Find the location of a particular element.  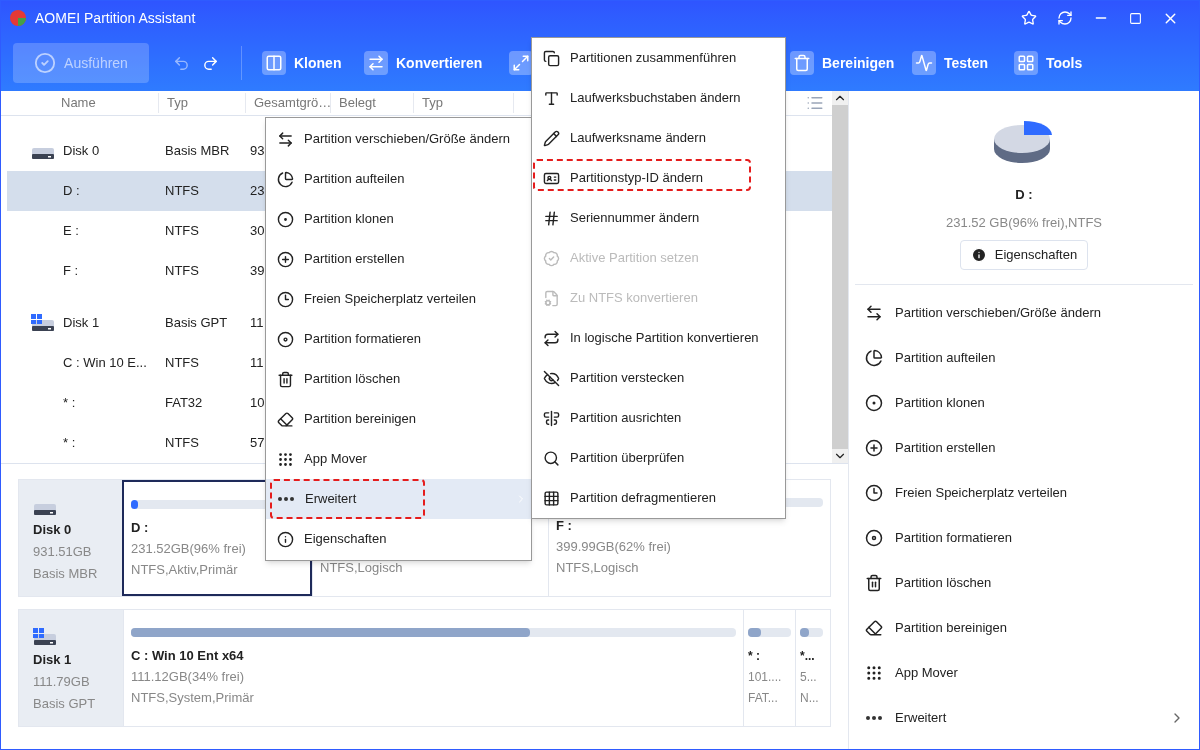

type-cell-text: Basis GPT is located at coordinates (196, 323).